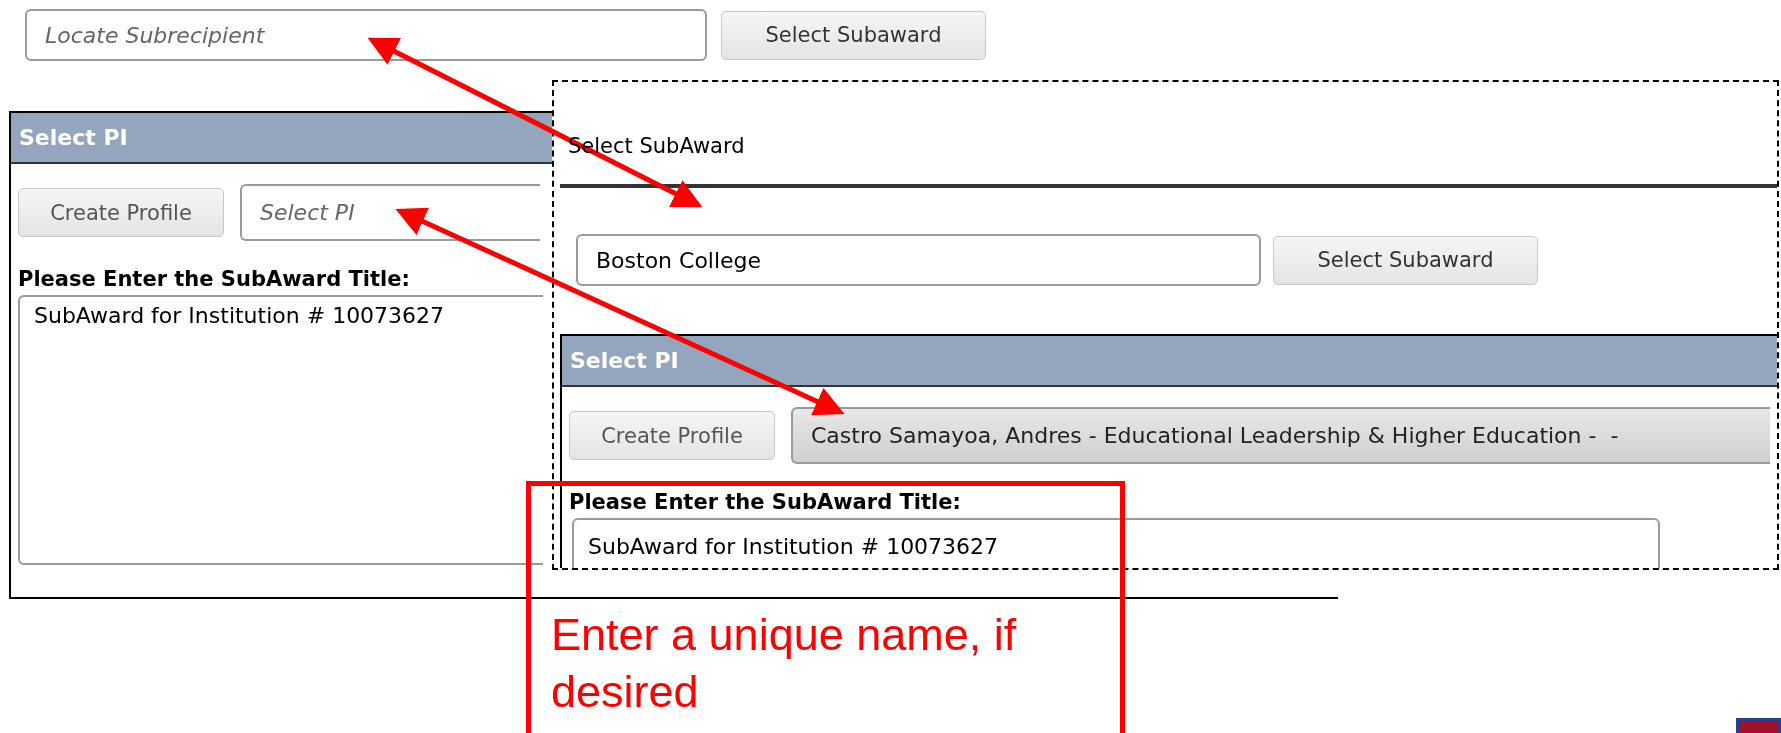  I want to click on thumbnail-icon, so click(1758, 725).